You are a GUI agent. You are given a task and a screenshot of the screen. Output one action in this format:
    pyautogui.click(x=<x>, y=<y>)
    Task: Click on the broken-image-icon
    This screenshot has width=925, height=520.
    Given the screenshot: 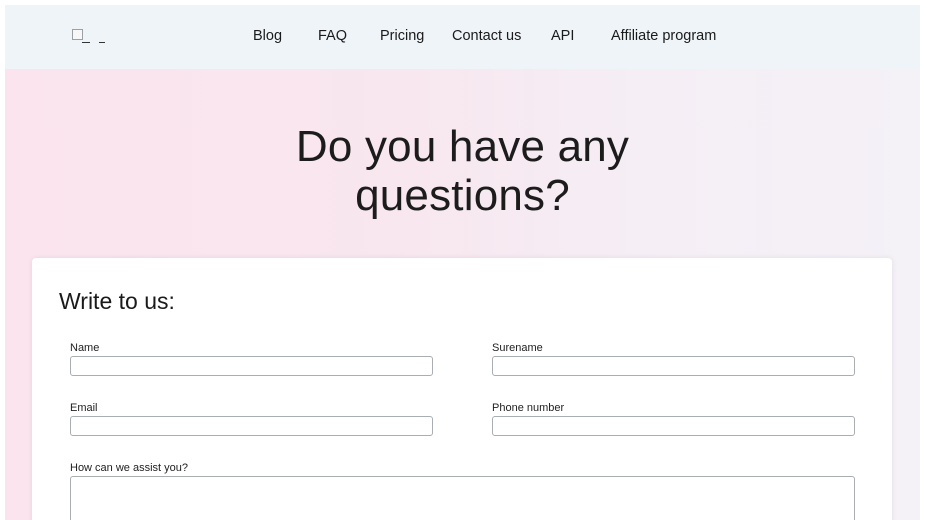 What is the action you would take?
    pyautogui.click(x=77, y=34)
    